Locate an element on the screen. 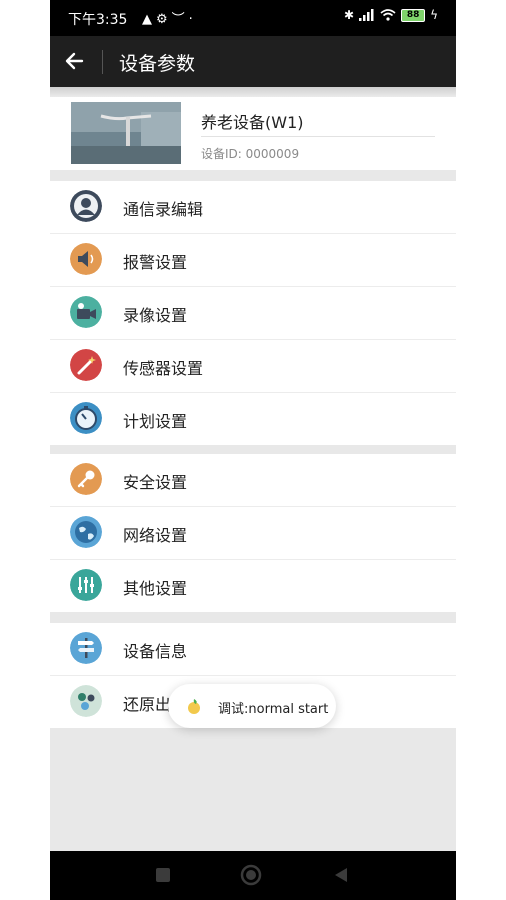 The height and width of the screenshot is (900, 506). flame-icon: ▲ is located at coordinates (149, 19).